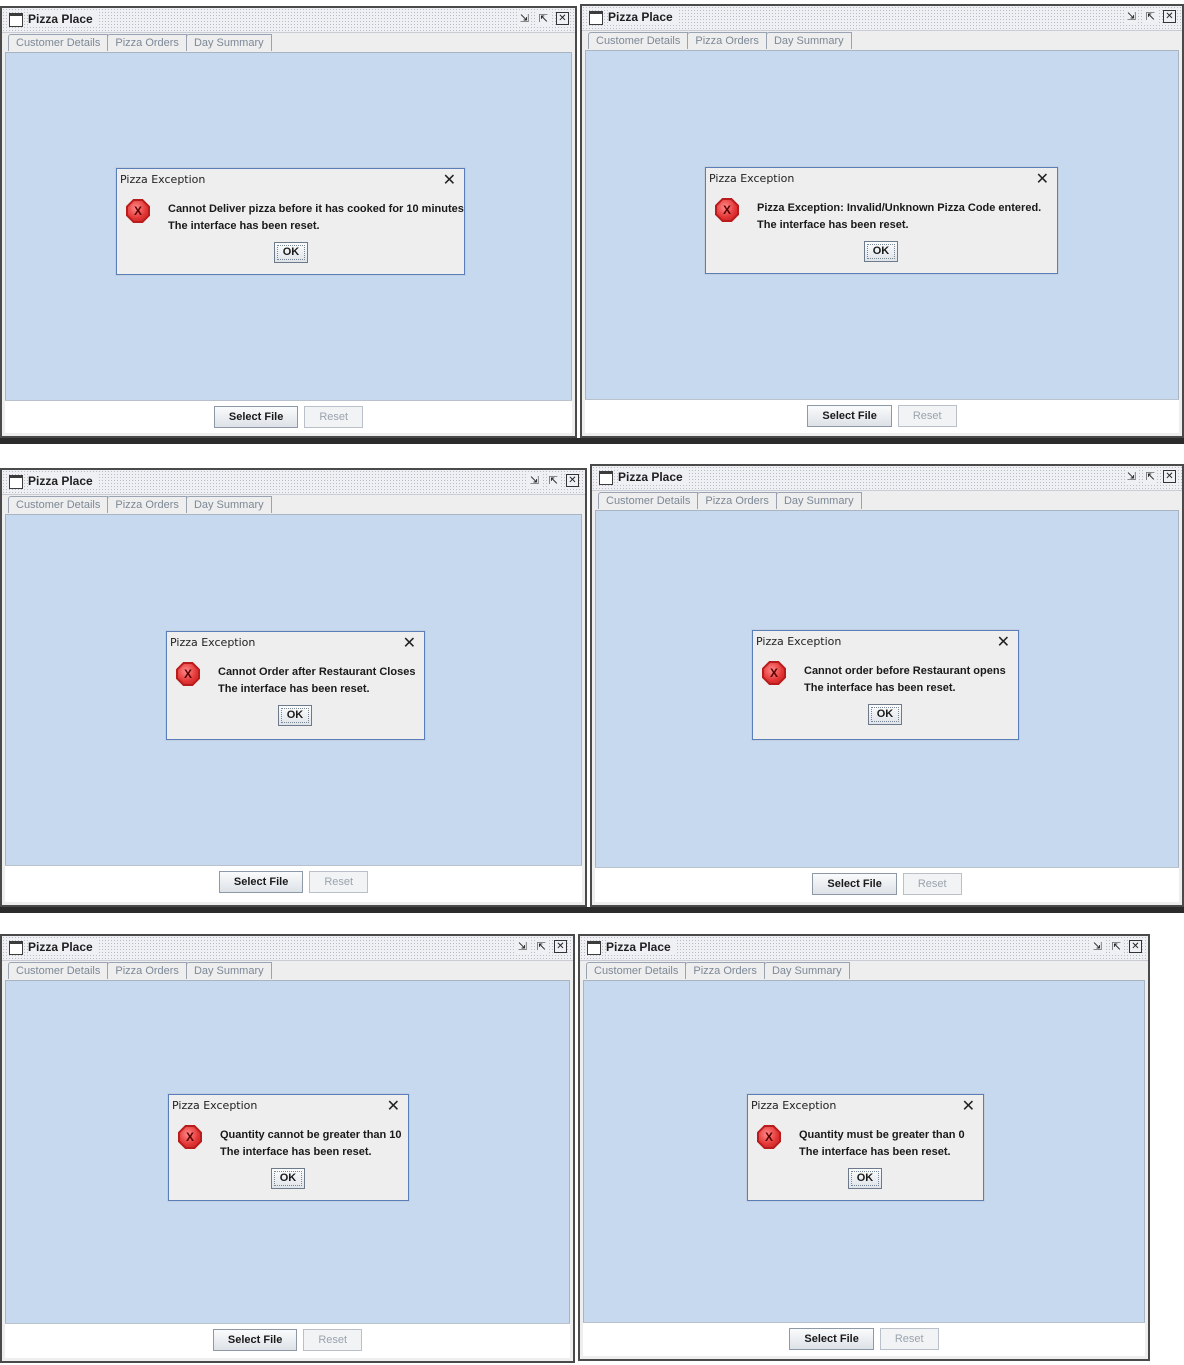 This screenshot has width=1184, height=1365. I want to click on window-title: Pizza Place, so click(640, 947).